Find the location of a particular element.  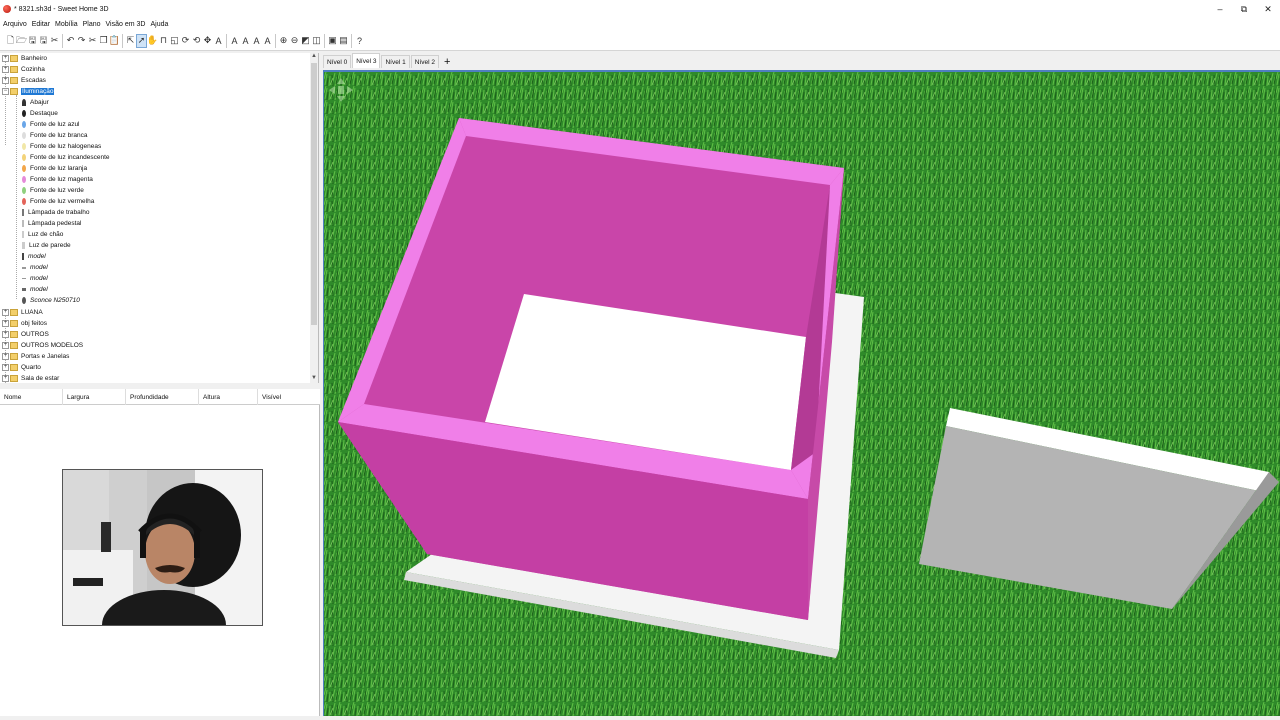

create-polylines-icon: ⟳ is located at coordinates (185, 41).